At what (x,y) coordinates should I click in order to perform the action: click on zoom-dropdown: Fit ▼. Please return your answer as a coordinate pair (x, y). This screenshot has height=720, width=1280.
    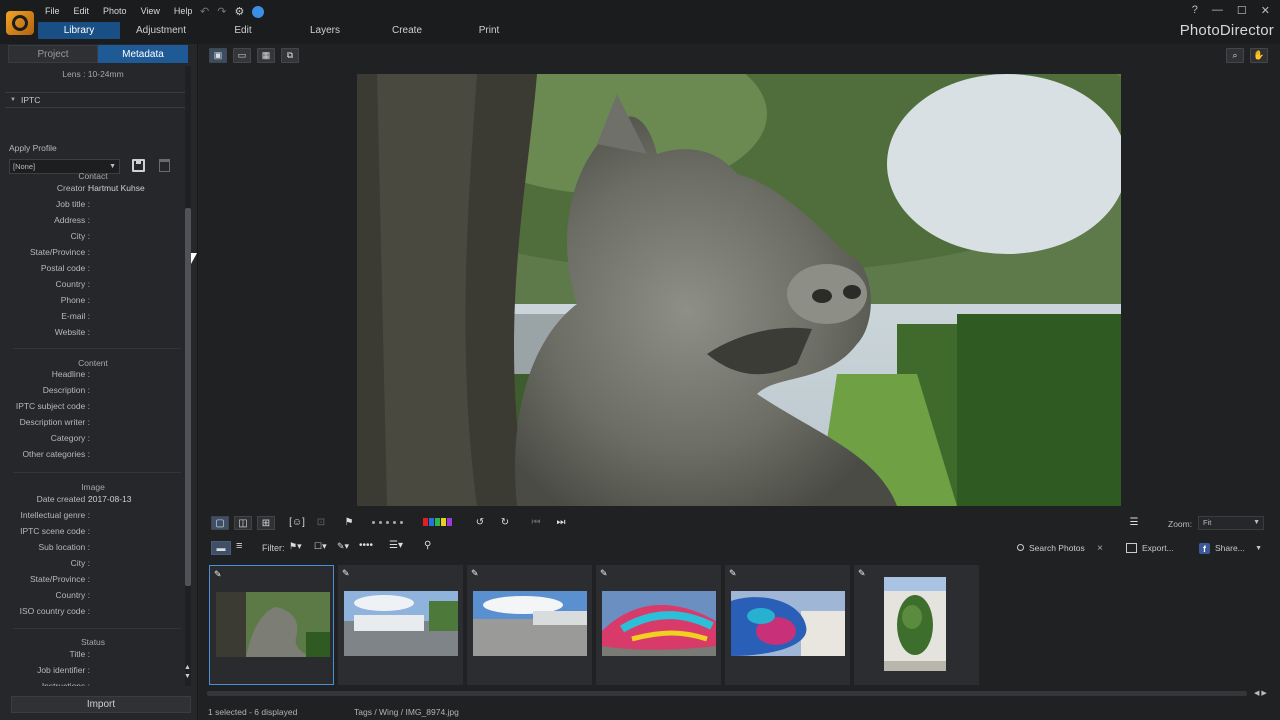
    Looking at the image, I should click on (1231, 523).